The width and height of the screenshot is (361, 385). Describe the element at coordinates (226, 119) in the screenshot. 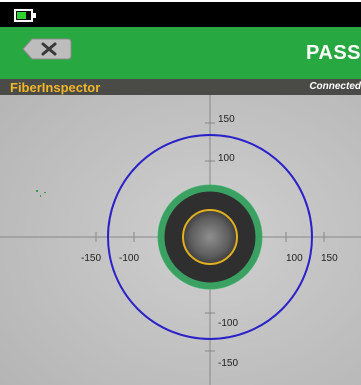

I see `tick-label-y-150: 150` at that location.